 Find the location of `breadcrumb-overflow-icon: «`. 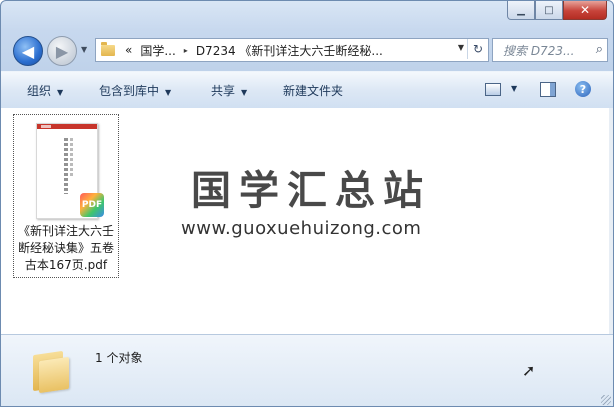

breadcrumb-overflow-icon: « is located at coordinates (128, 50).